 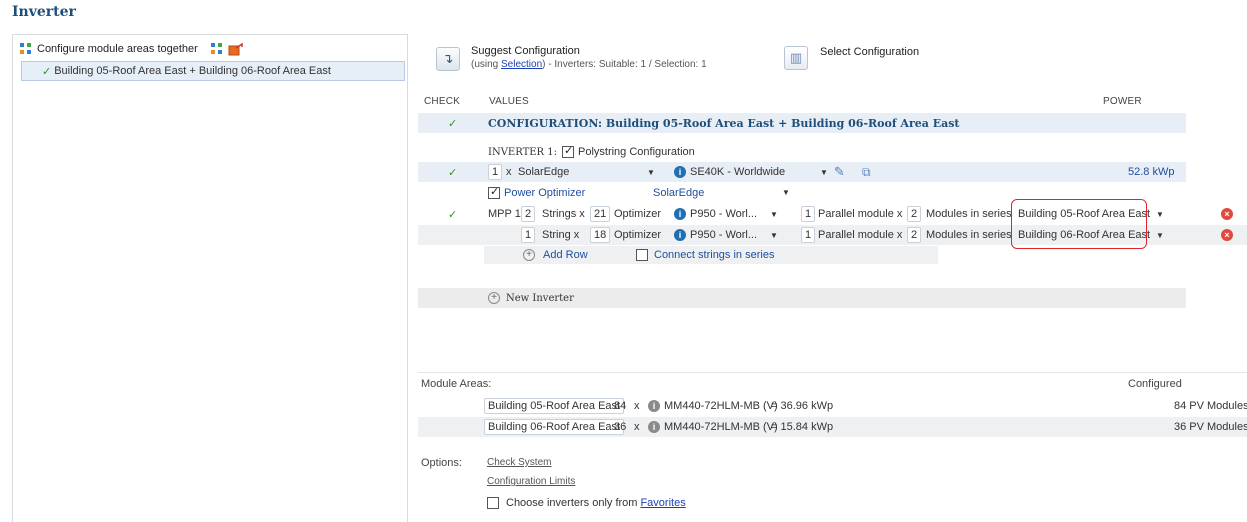 I want to click on edit-inverter-icon: ✎, so click(x=839, y=172).